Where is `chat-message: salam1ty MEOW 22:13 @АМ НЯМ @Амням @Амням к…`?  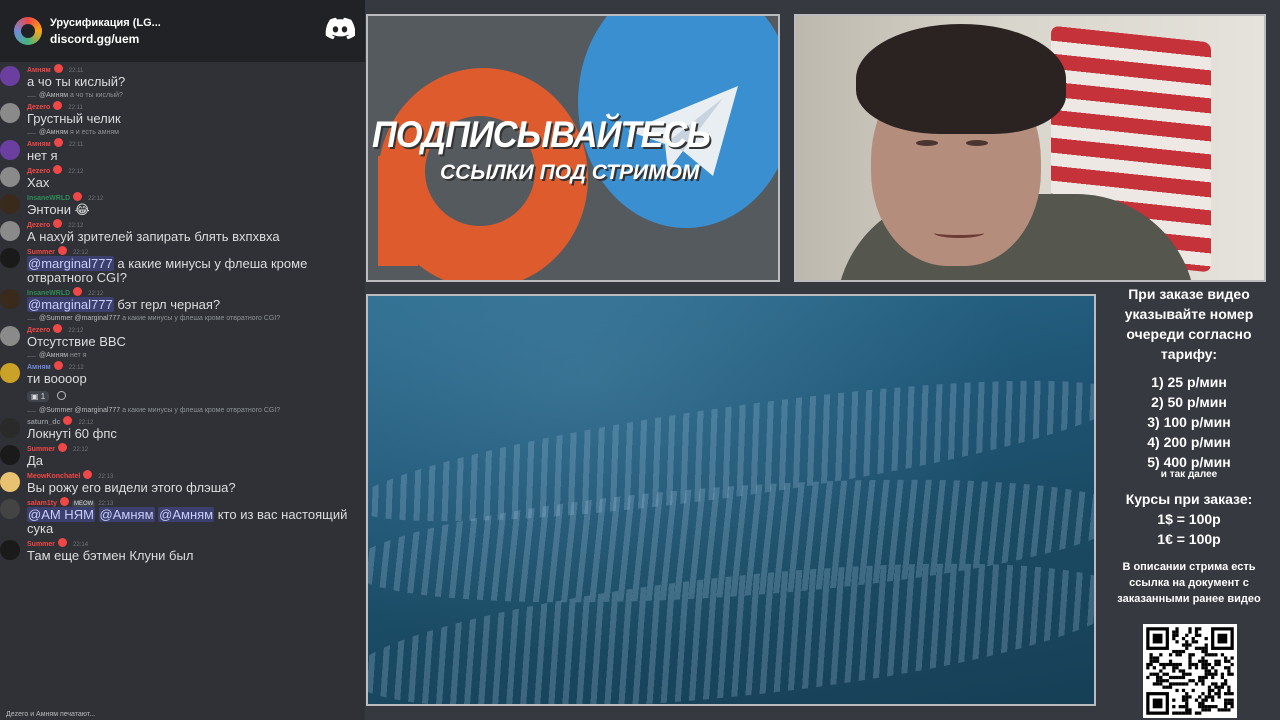 chat-message: salam1ty MEOW 22:13 @АМ НЯМ @Амням @Амням к… is located at coordinates (182, 516).